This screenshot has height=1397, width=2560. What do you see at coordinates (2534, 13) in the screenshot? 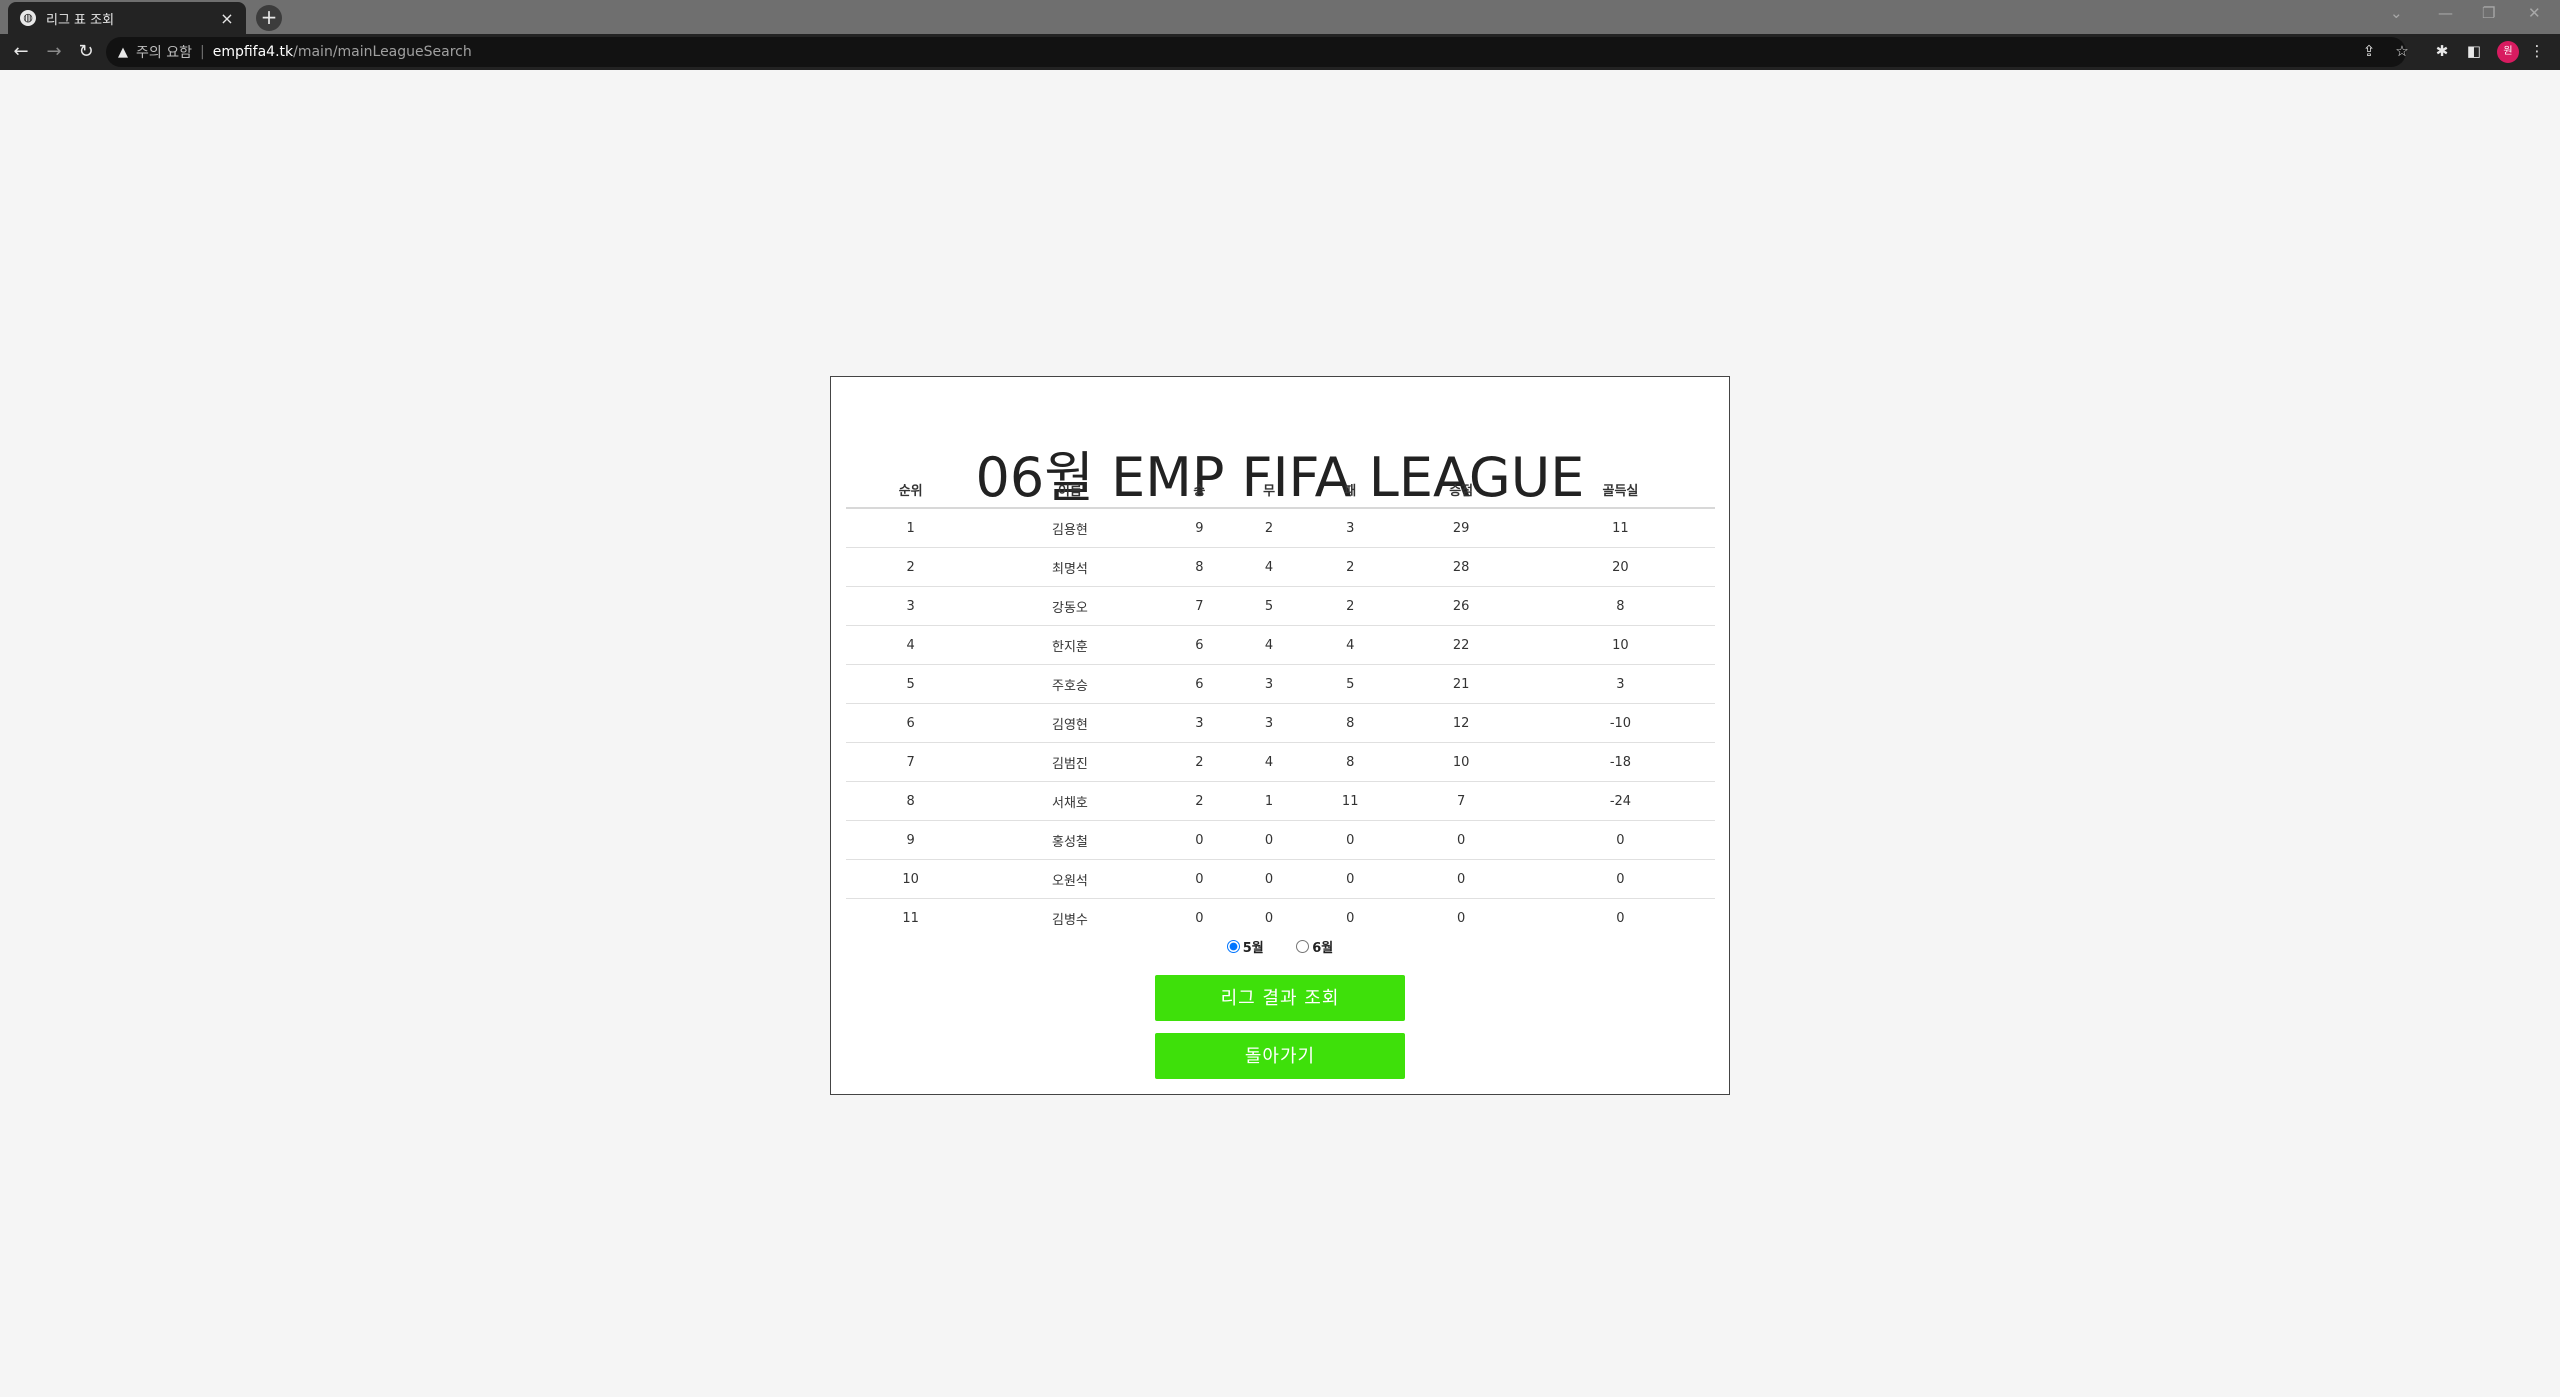
I see `window-close-icon: ✕` at bounding box center [2534, 13].